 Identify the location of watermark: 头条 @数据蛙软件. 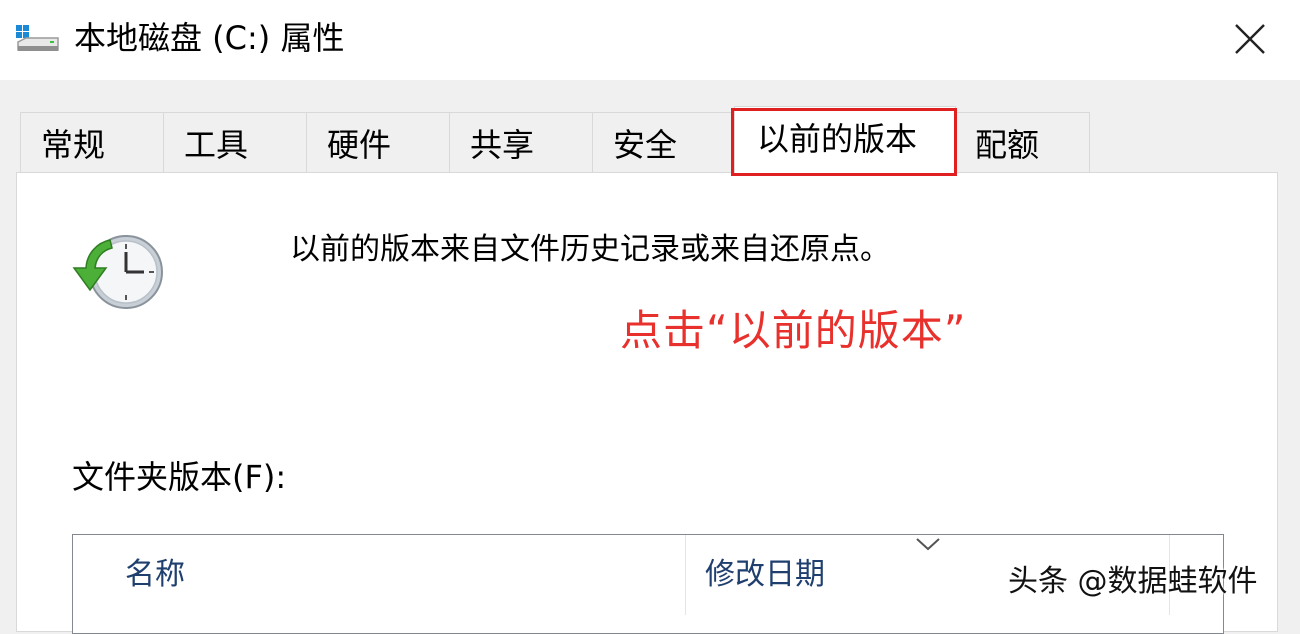
(1133, 581).